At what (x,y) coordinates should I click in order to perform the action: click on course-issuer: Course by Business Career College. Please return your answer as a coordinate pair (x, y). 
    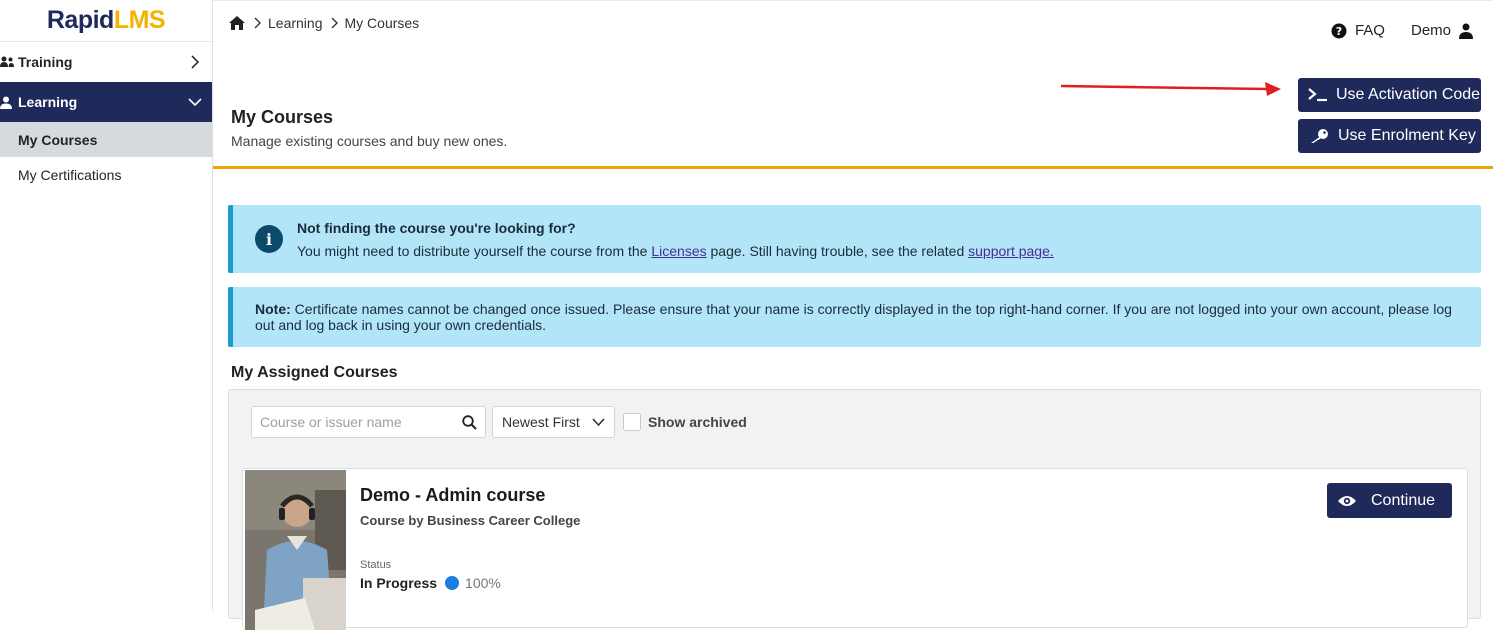
    Looking at the image, I should click on (470, 520).